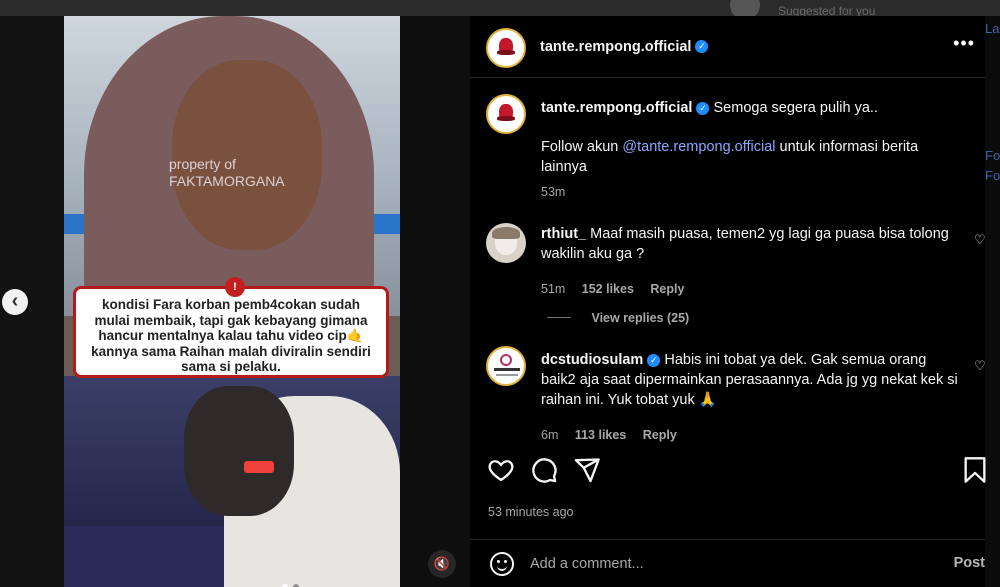 The image size is (1000, 587). Describe the element at coordinates (795, 108) in the screenshot. I see `caption-text: Semoga segera pulih ya..` at that location.